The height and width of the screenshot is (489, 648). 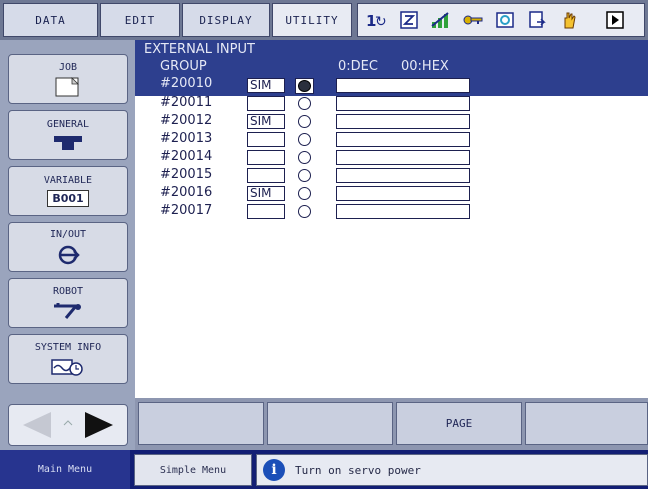 What do you see at coordinates (186, 156) in the screenshot?
I see `row-id: #20014` at bounding box center [186, 156].